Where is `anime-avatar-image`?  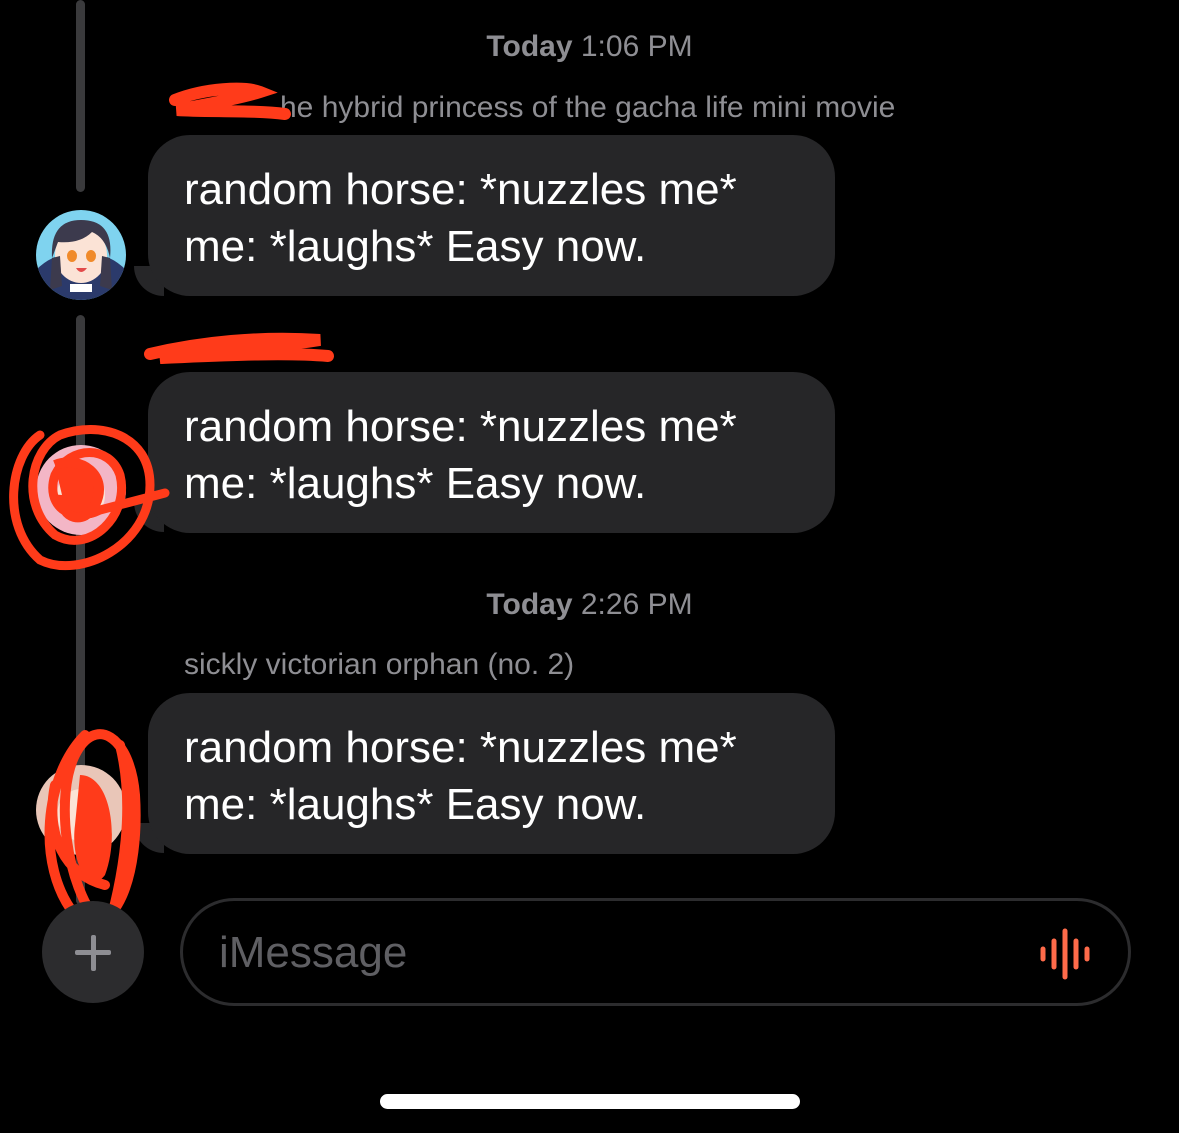
anime-avatar-image is located at coordinates (81, 255).